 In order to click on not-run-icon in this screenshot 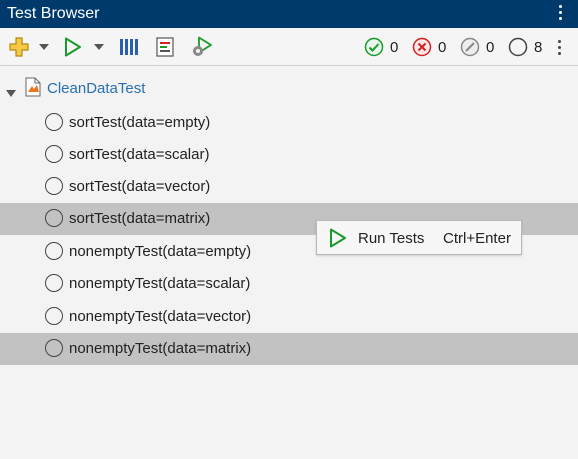, I will do `click(518, 47)`.